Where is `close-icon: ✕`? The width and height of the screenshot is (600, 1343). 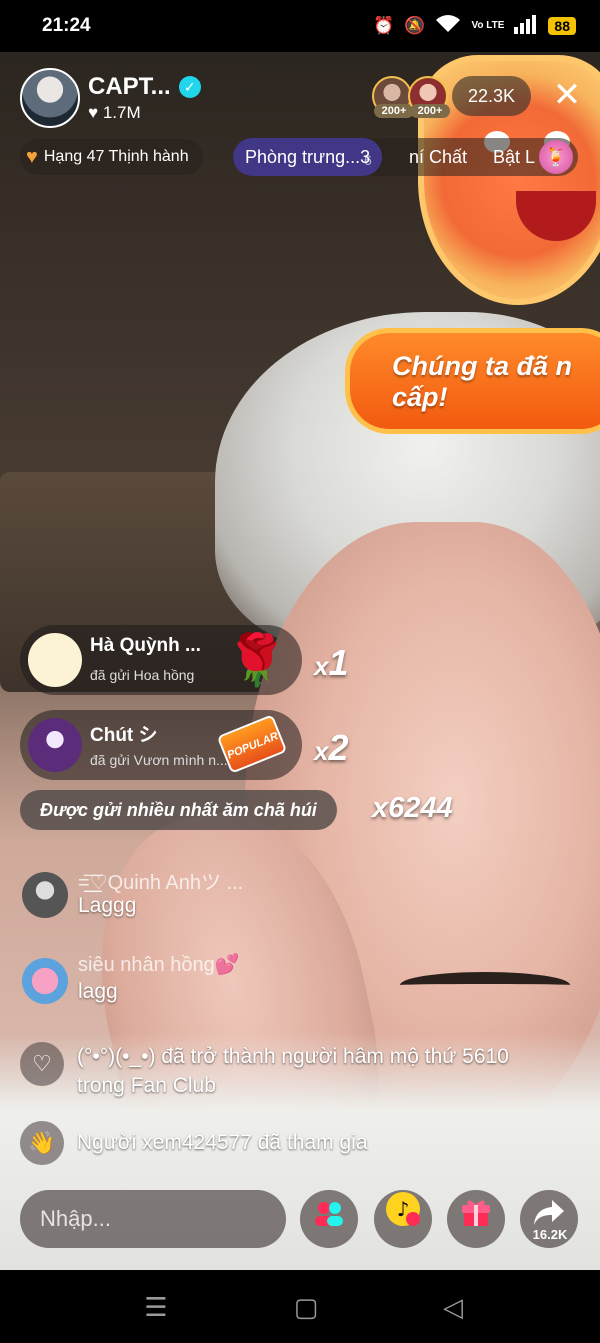 close-icon: ✕ is located at coordinates (567, 95).